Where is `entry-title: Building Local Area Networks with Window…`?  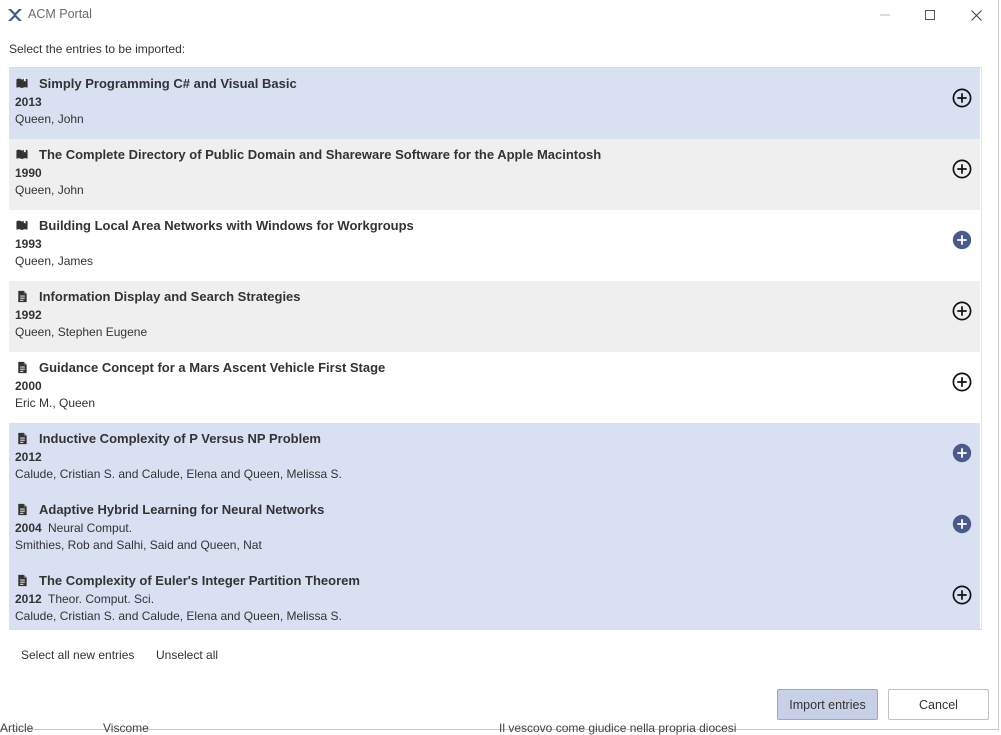
entry-title: Building Local Area Networks with Window… is located at coordinates (226, 225).